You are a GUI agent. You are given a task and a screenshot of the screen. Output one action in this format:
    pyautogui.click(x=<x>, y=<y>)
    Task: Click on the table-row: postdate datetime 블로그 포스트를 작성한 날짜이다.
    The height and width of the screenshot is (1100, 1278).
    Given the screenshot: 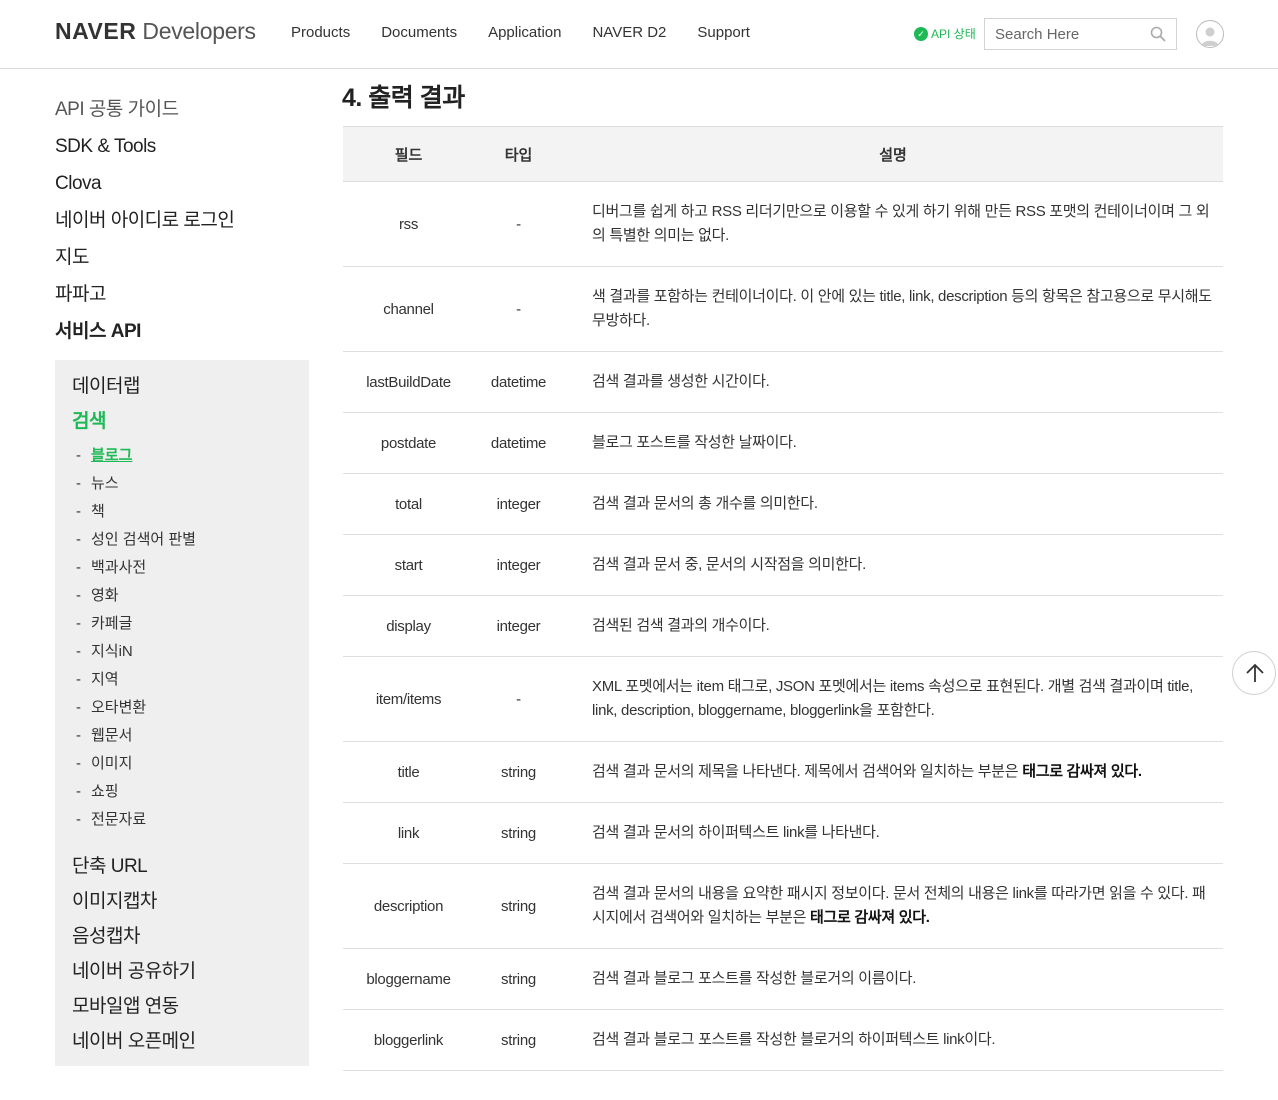 What is the action you would take?
    pyautogui.click(x=783, y=443)
    